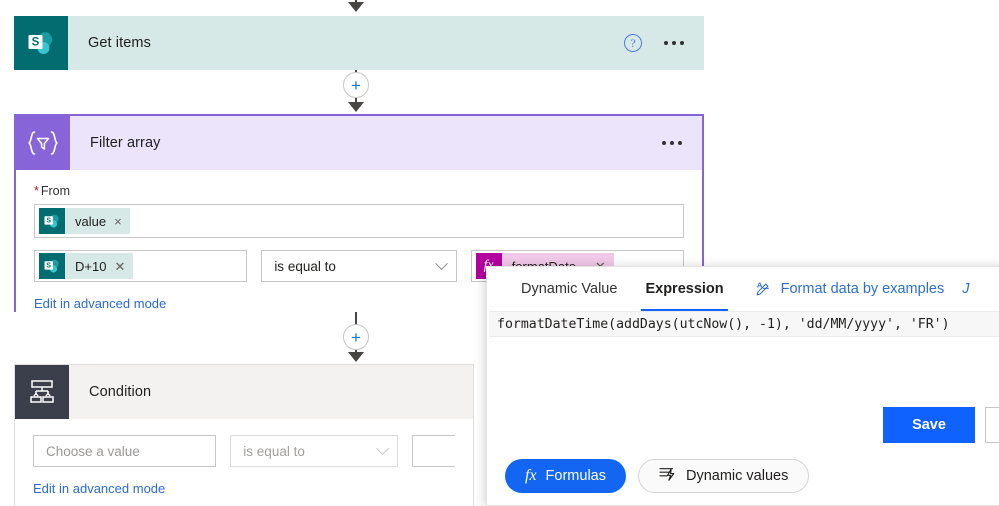 This screenshot has width=999, height=506. What do you see at coordinates (42, 392) in the screenshot?
I see `condition-icon` at bounding box center [42, 392].